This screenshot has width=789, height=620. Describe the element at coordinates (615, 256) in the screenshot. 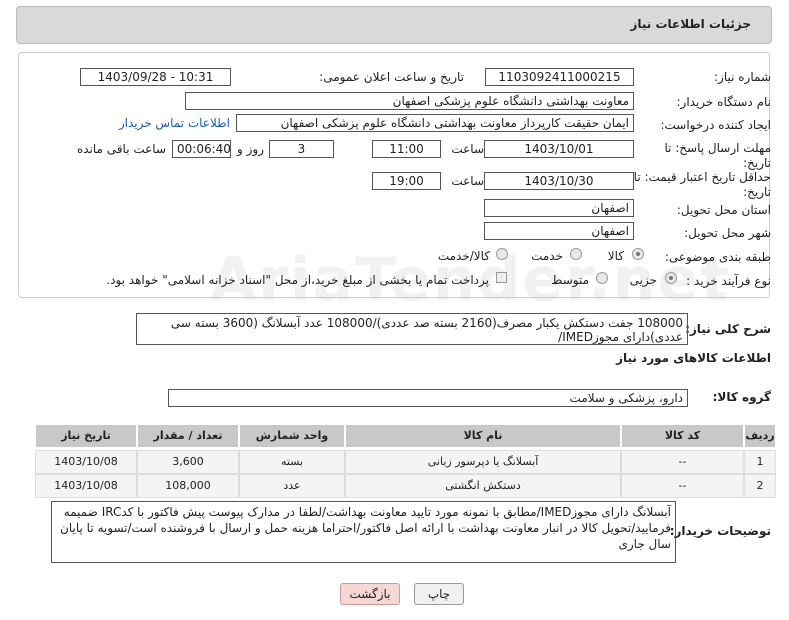

I see `category-option-goods: کالا` at that location.